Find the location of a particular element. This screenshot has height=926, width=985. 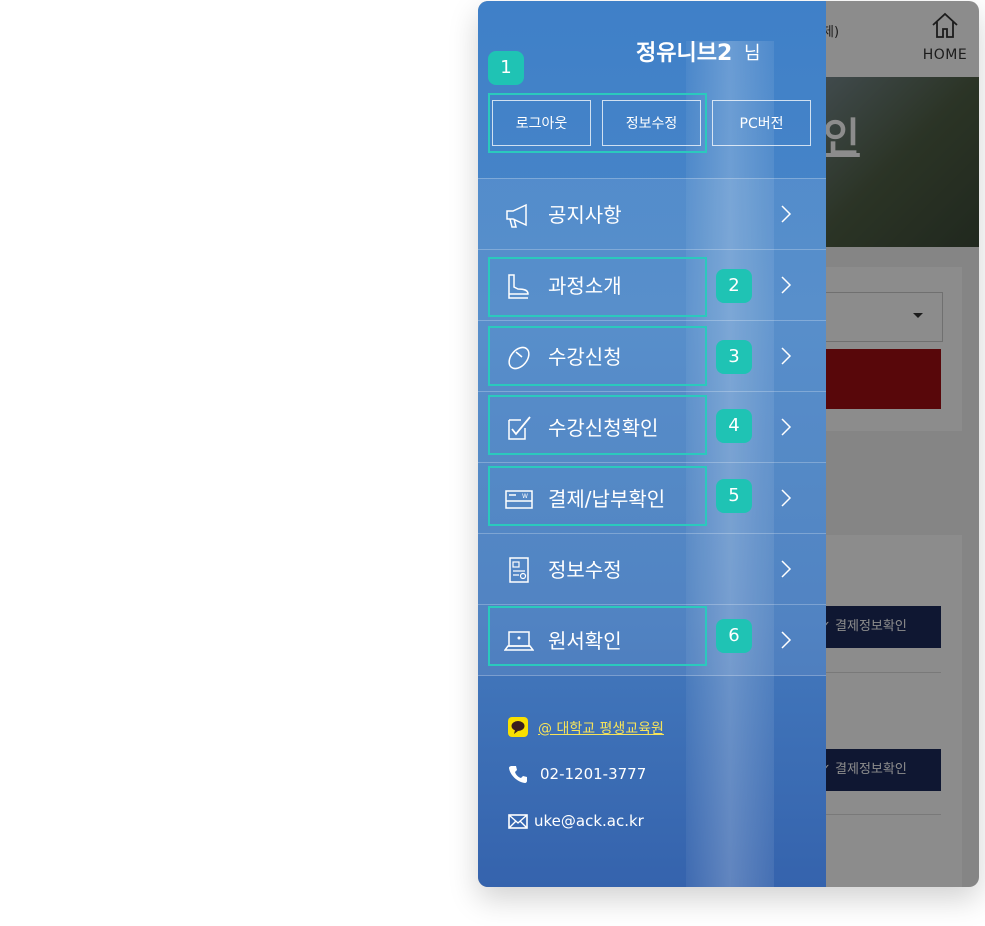

menu-label: 공지사항 is located at coordinates (585, 215).